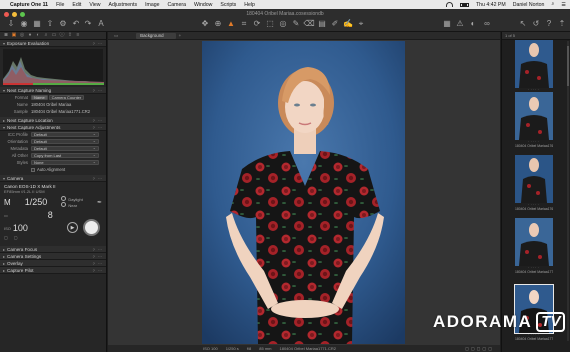  Describe the element at coordinates (177, 5) in the screenshot. I see `menu-camera: Camera` at that location.